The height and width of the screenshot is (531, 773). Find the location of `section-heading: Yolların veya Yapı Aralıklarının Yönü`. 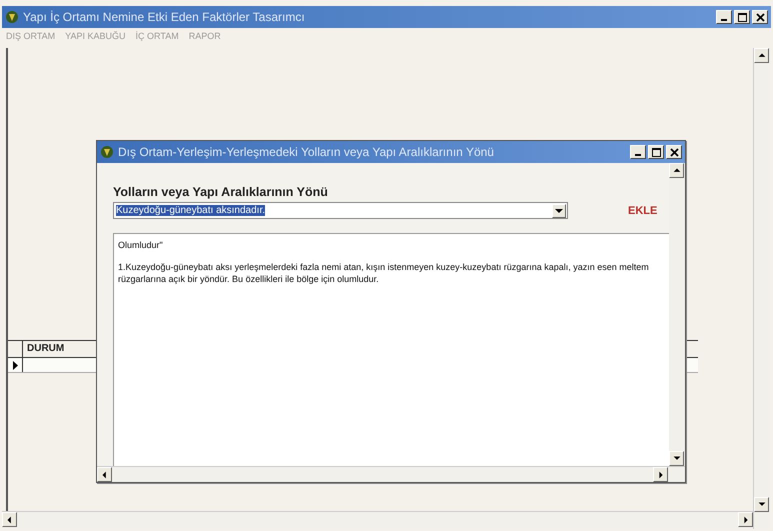

section-heading: Yolların veya Yapı Aralıklarının Yönü is located at coordinates (221, 192).